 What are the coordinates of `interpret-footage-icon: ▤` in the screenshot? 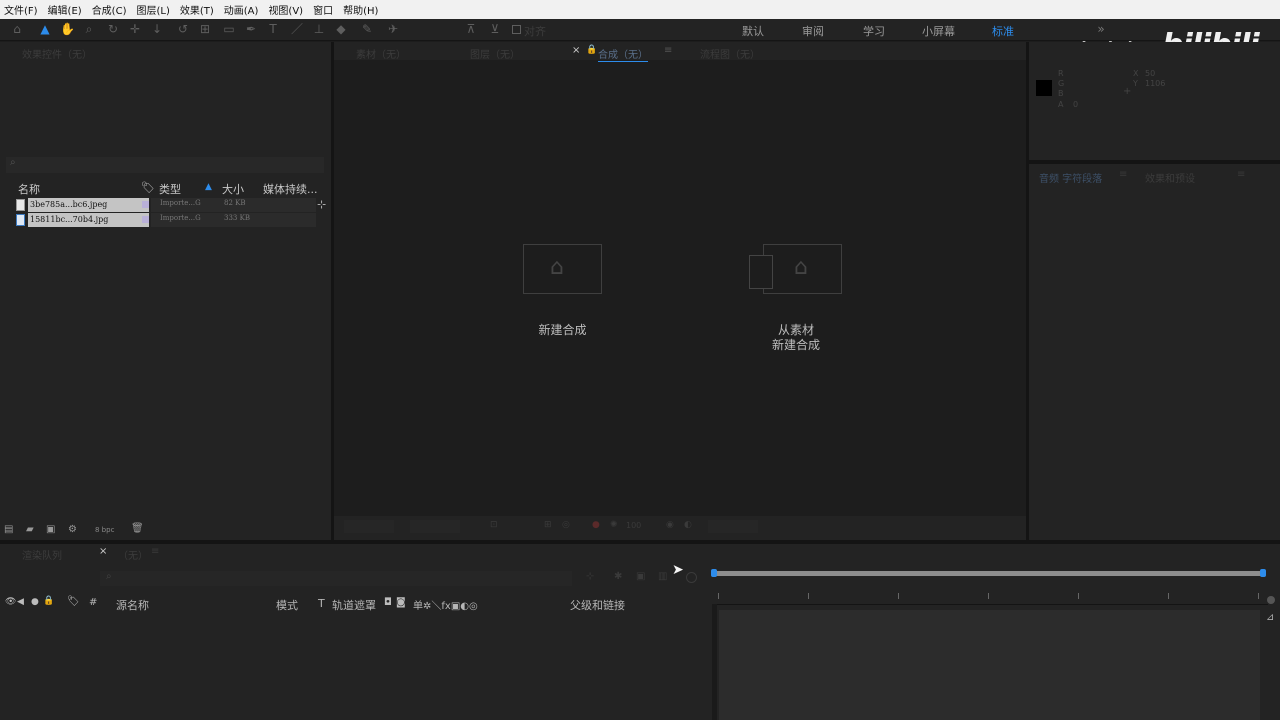 It's located at (8, 529).